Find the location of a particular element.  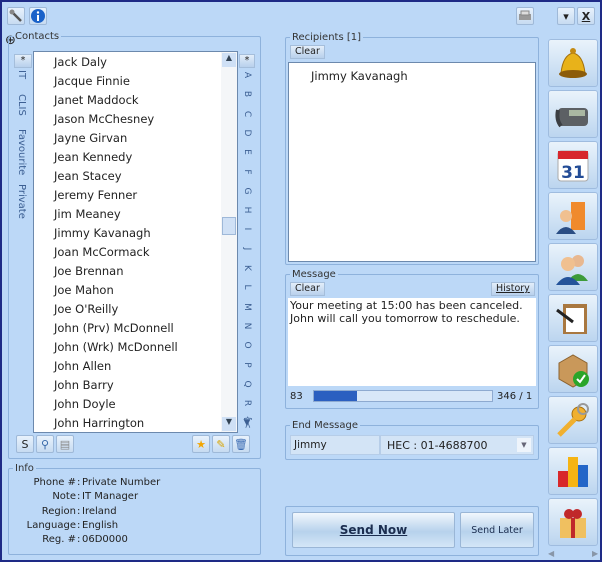

group-tab-clis: CLIS is located at coordinates (21, 105).